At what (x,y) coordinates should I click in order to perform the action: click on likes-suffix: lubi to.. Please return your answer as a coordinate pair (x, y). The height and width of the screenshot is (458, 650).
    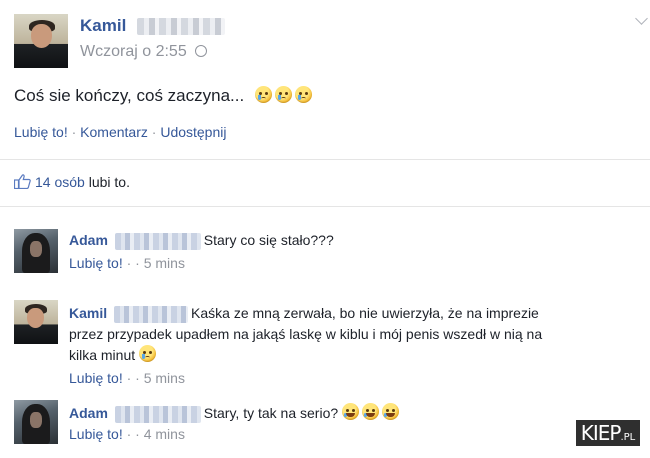
    Looking at the image, I should click on (109, 182).